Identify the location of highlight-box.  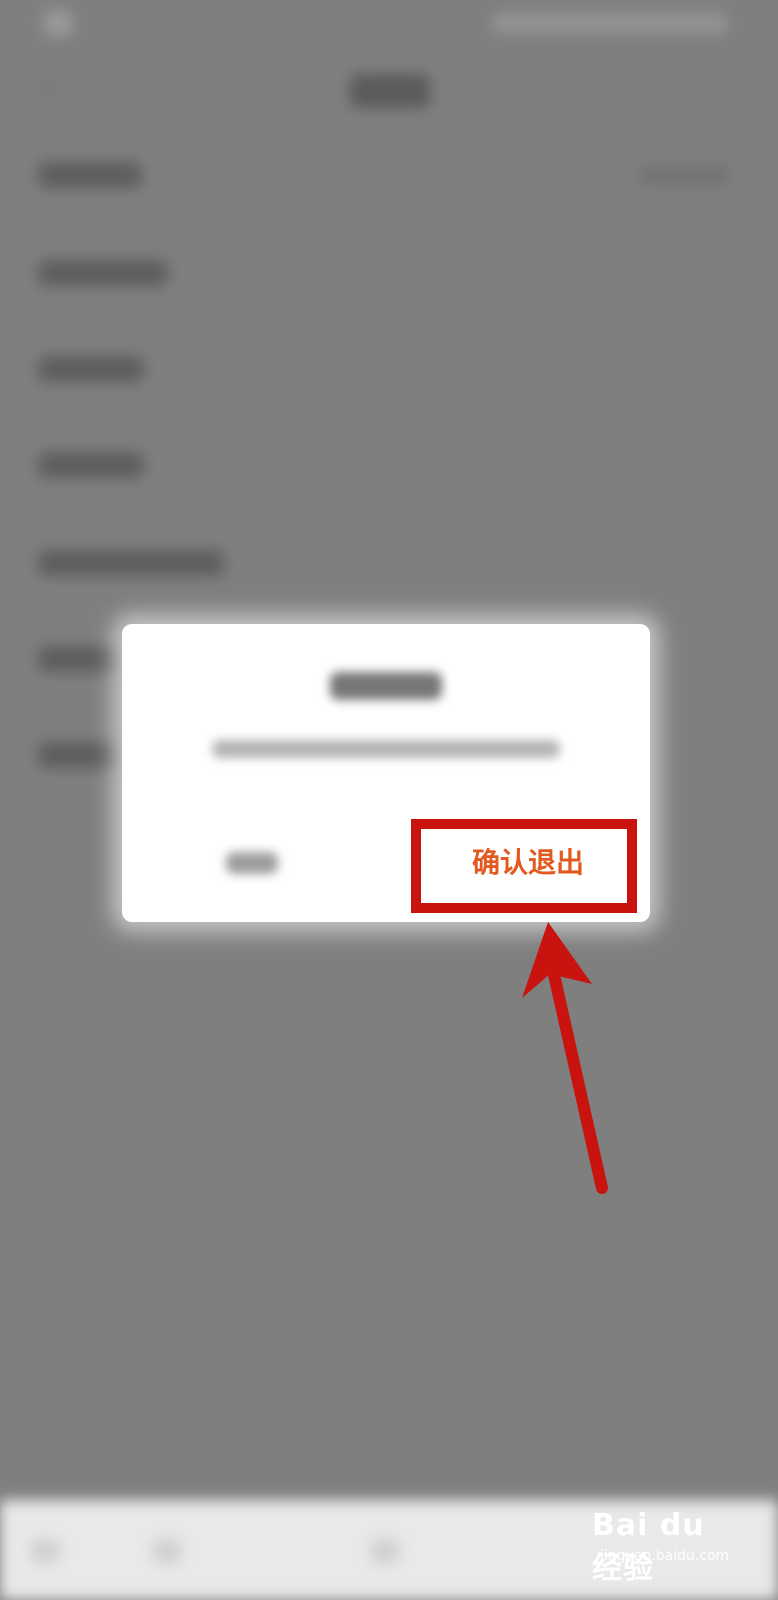
(524, 866).